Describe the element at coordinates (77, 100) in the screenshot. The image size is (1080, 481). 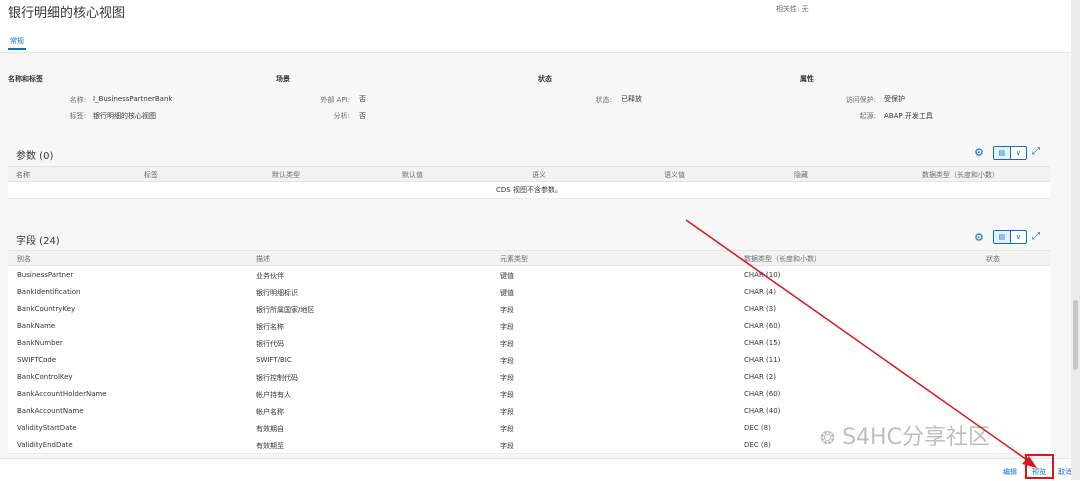
I see `name-label: 名称:` at that location.